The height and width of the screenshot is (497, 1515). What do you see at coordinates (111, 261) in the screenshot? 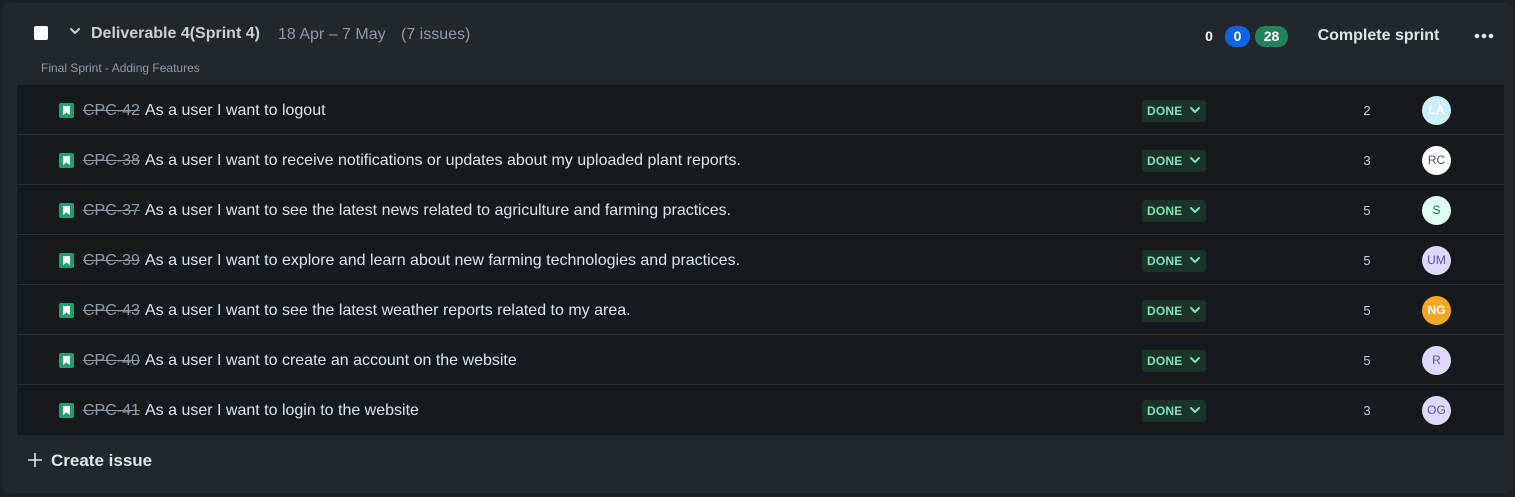
I see `issue-key: CPC-39` at bounding box center [111, 261].